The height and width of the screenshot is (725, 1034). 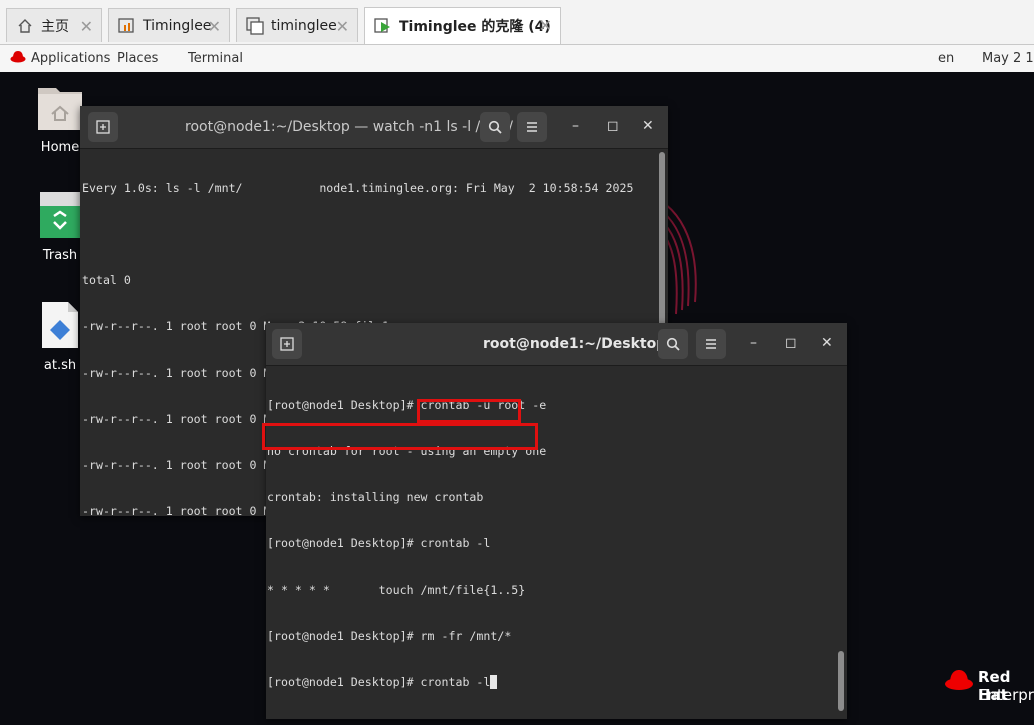 What do you see at coordinates (946, 58) in the screenshot?
I see `language-indicator: en` at bounding box center [946, 58].